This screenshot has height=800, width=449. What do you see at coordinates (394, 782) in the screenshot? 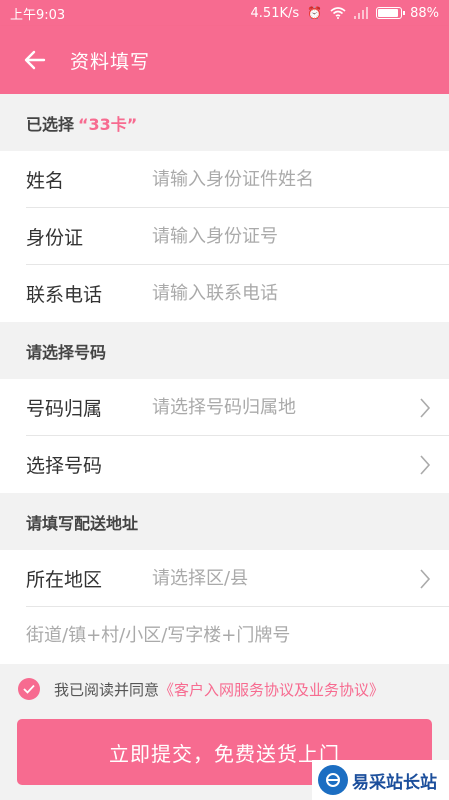
I see `watermark-text: 易采站长站` at bounding box center [394, 782].